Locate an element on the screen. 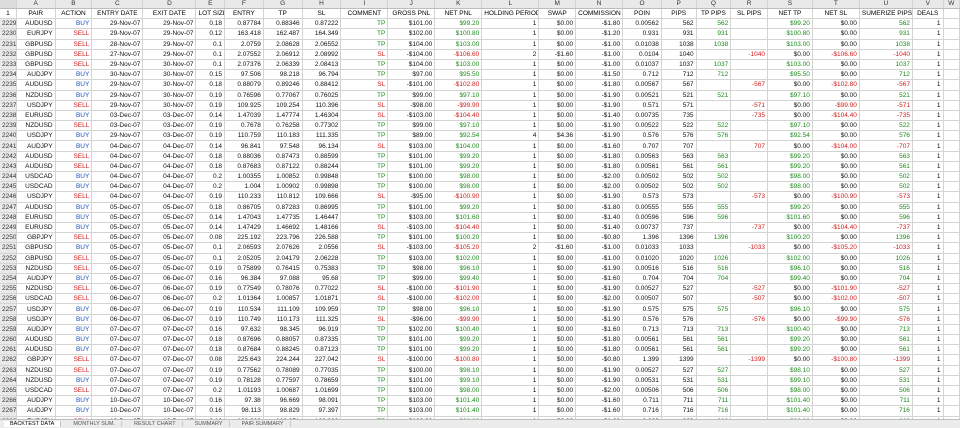 The height and width of the screenshot is (428, 960). cell: 2.06912 is located at coordinates (283, 54).